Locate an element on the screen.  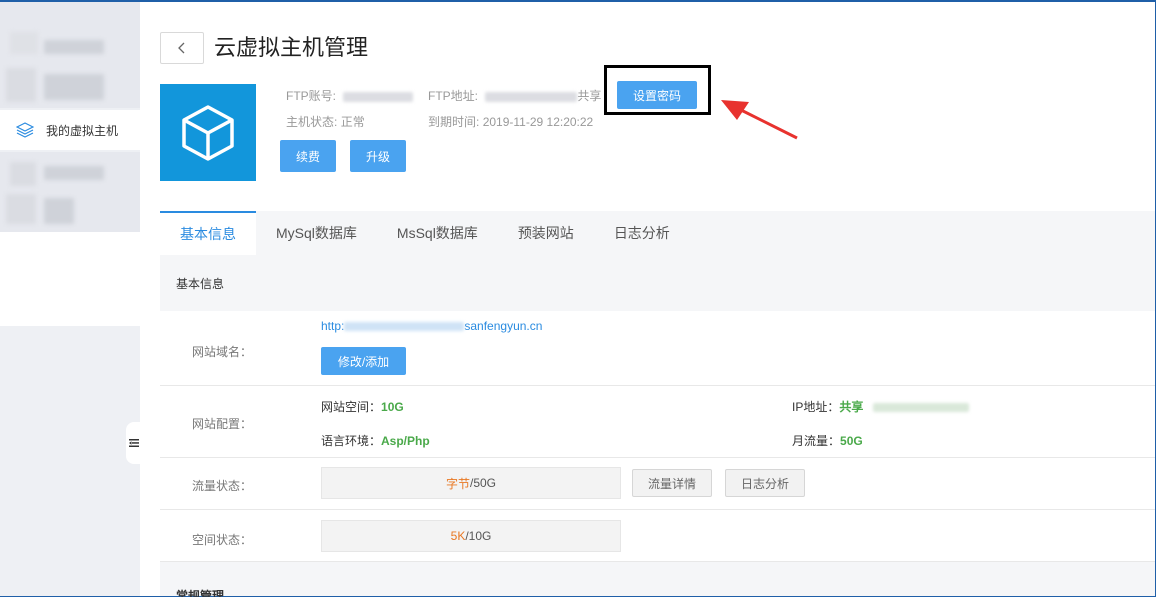
ftp-account: FTP账号: is located at coordinates (350, 96).